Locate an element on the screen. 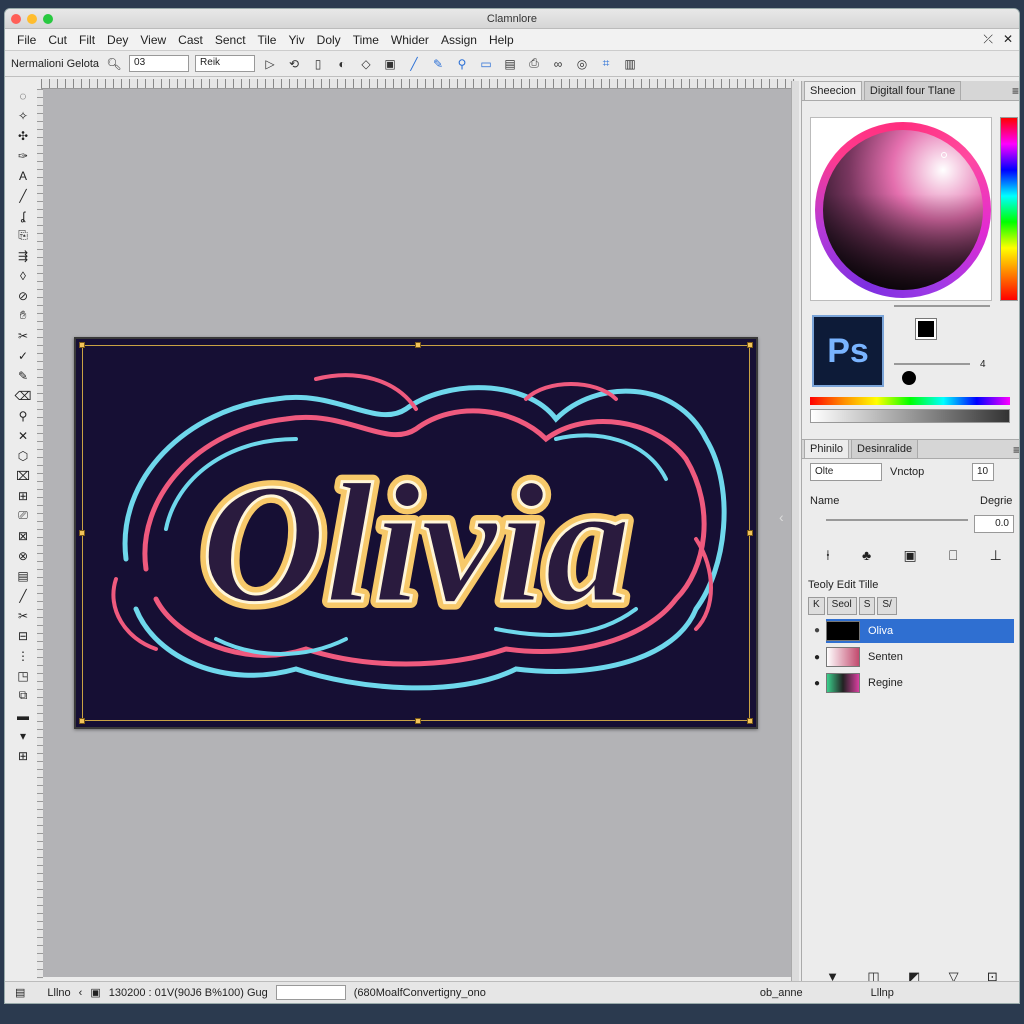  vertical-scrollbar is located at coordinates (795, 531).